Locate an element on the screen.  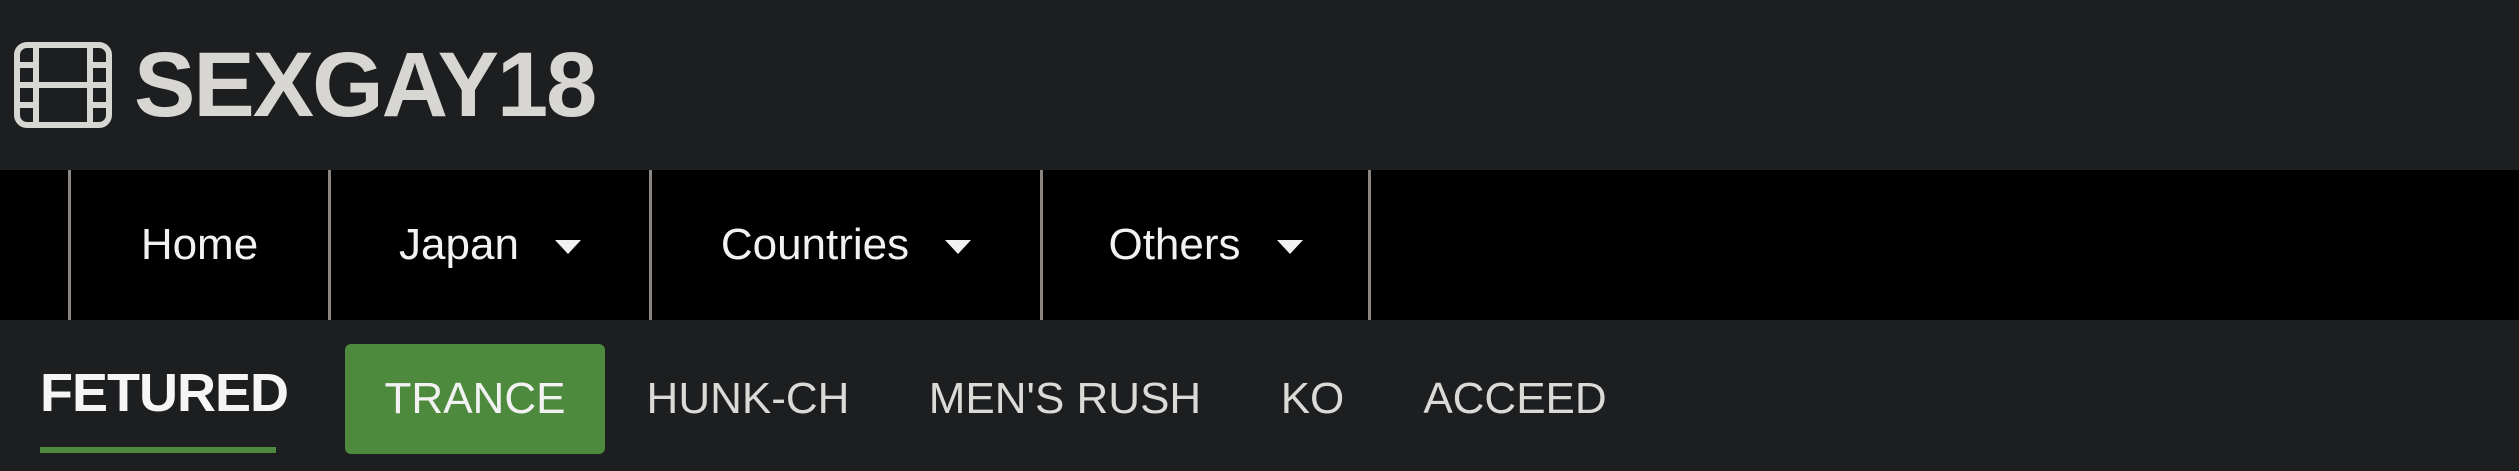
nav-item-others: Others is located at coordinates (1207, 245).